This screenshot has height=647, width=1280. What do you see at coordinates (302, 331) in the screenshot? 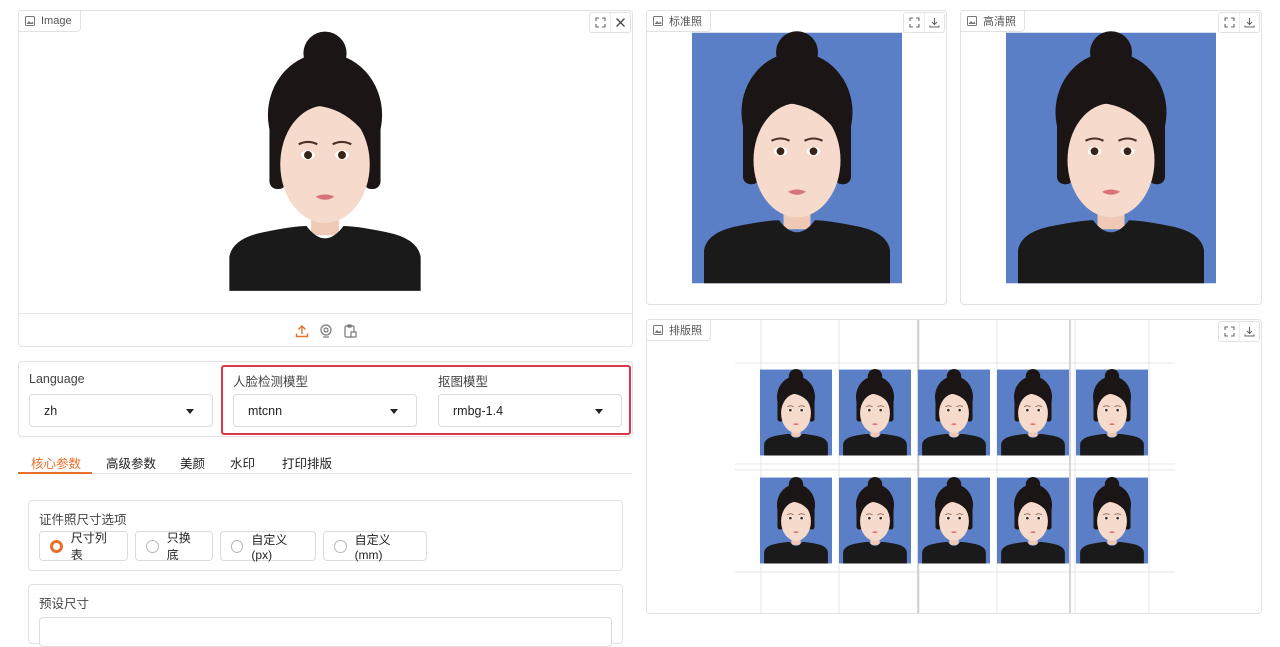
I see `upload-icon` at bounding box center [302, 331].